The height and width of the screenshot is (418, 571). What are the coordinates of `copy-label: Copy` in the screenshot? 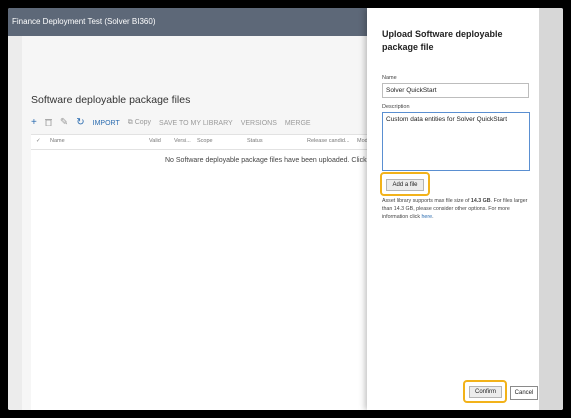 It's located at (143, 122).